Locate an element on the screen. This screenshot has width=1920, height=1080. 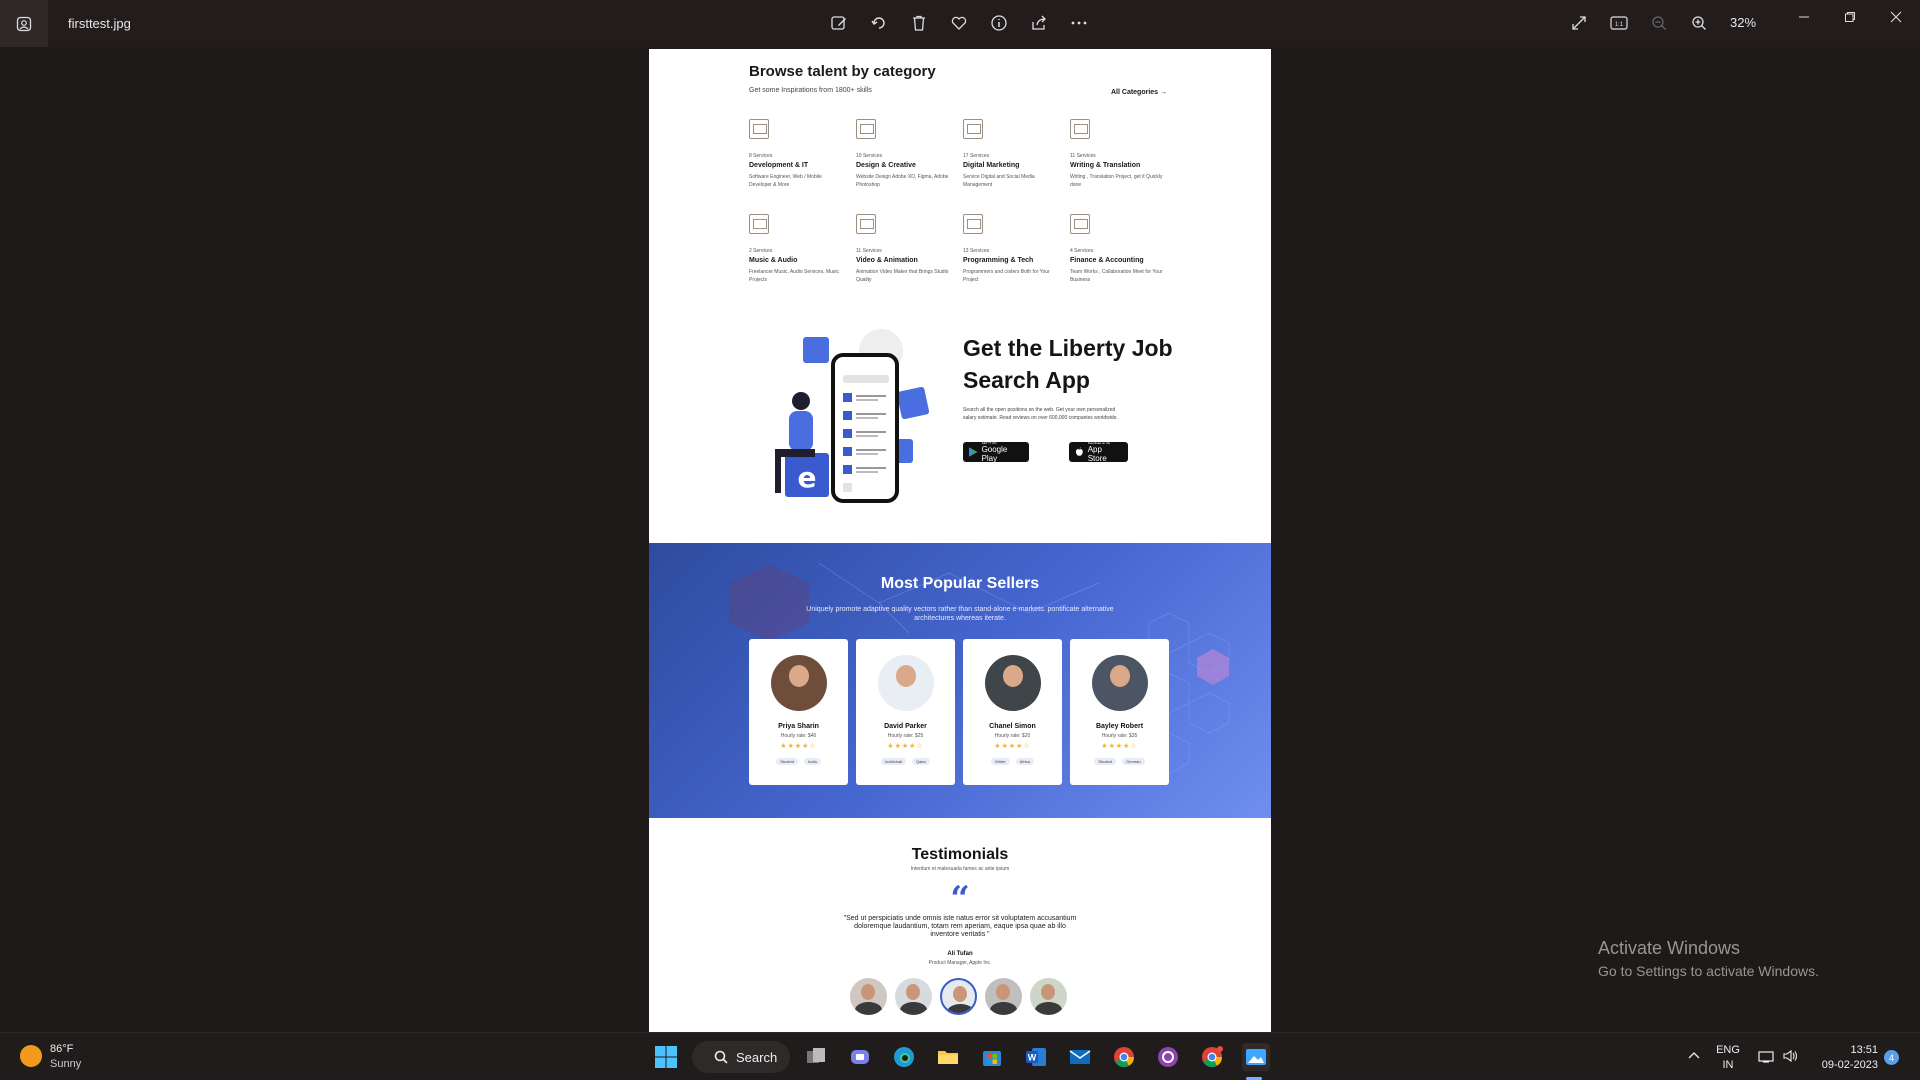
zoom-level: 32% is located at coordinates (1743, 22).